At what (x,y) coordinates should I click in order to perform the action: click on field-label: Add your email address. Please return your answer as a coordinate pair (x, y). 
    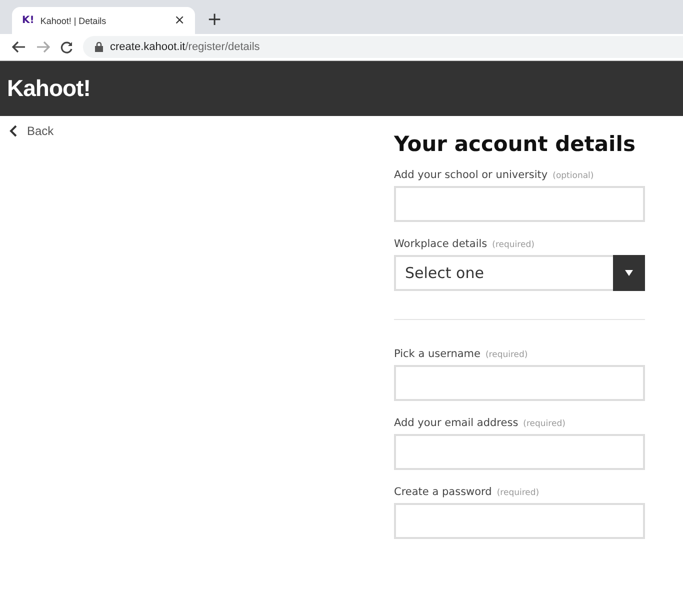
    Looking at the image, I should click on (456, 423).